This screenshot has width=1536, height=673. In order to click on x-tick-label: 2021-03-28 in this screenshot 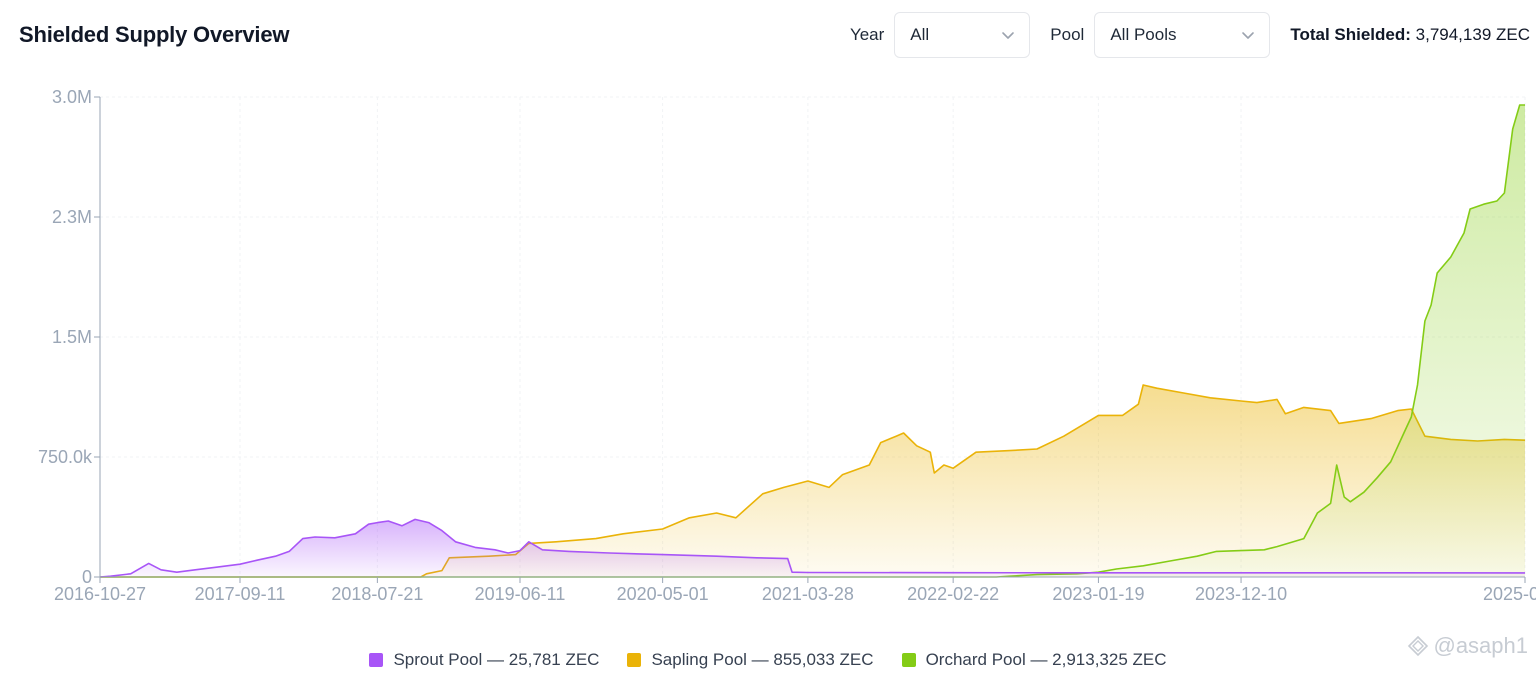, I will do `click(808, 594)`.